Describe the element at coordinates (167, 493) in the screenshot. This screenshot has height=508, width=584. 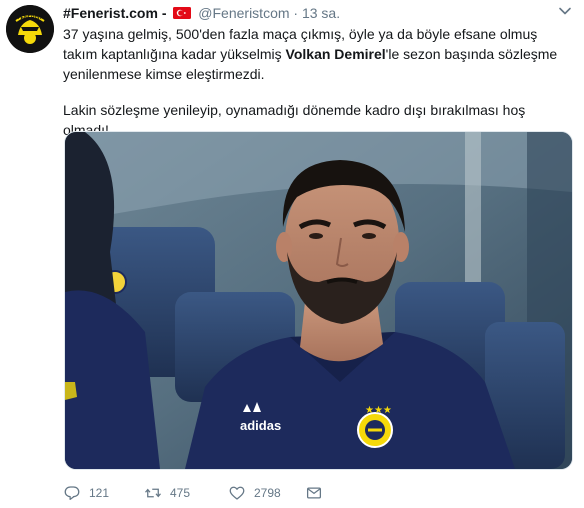
I see `retweet-action: 475` at that location.